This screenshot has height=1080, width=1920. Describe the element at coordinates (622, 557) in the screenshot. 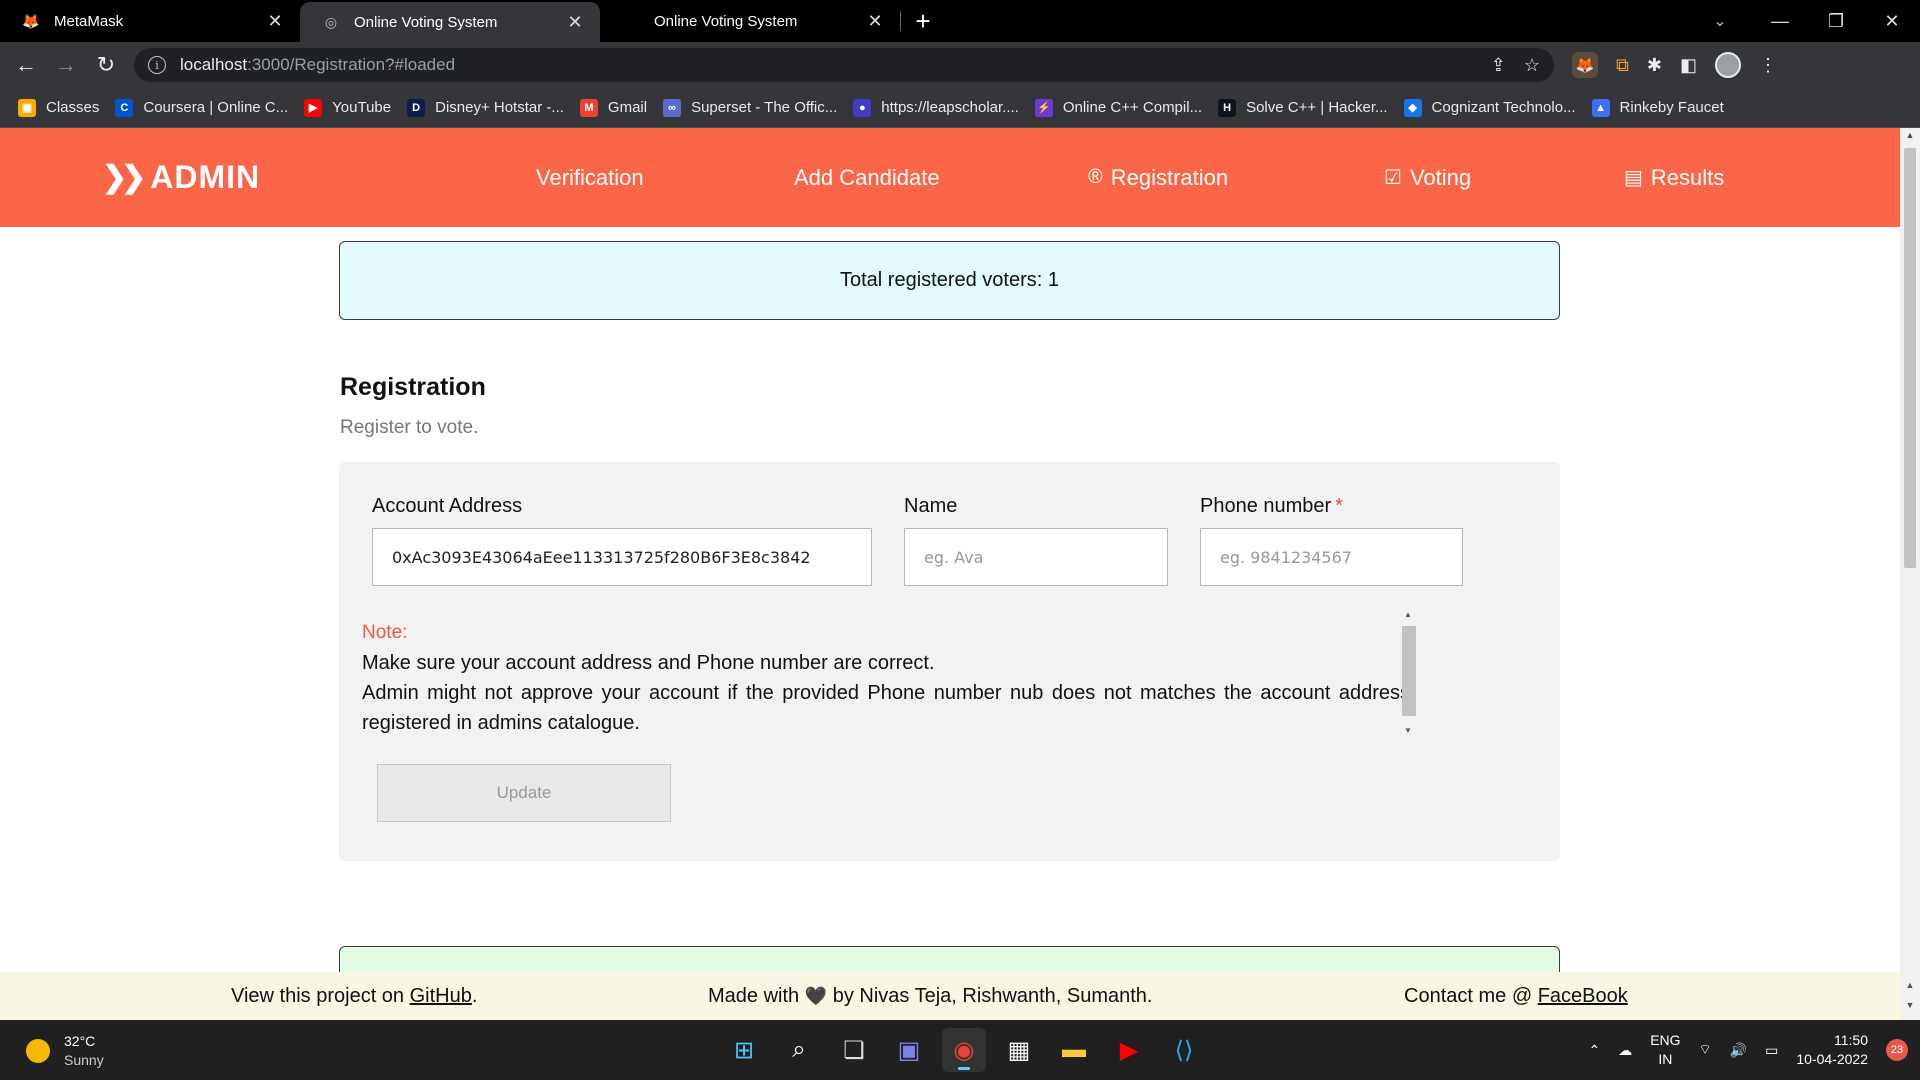

I see `account-address-input` at that location.